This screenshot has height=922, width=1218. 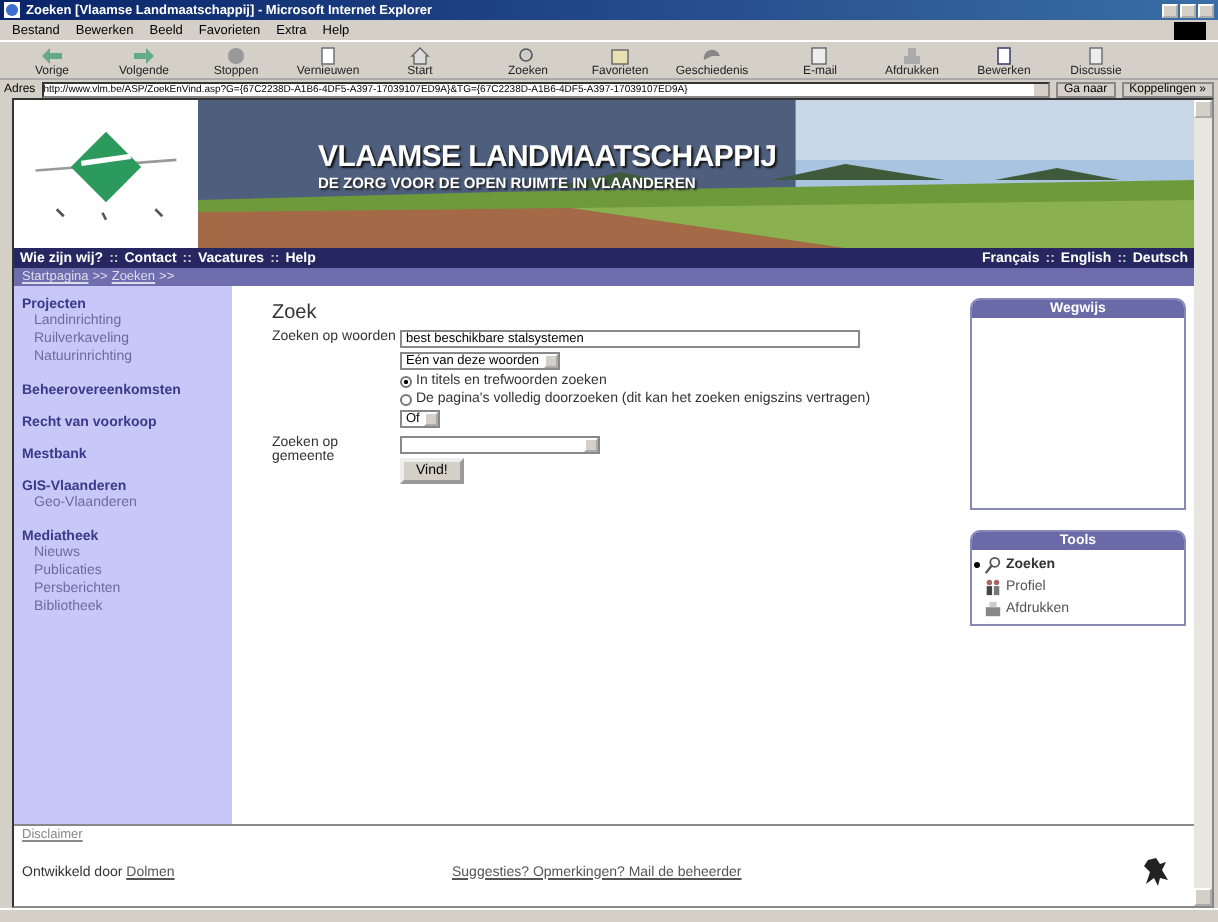 I want to click on close-button, so click(x=1206, y=10).